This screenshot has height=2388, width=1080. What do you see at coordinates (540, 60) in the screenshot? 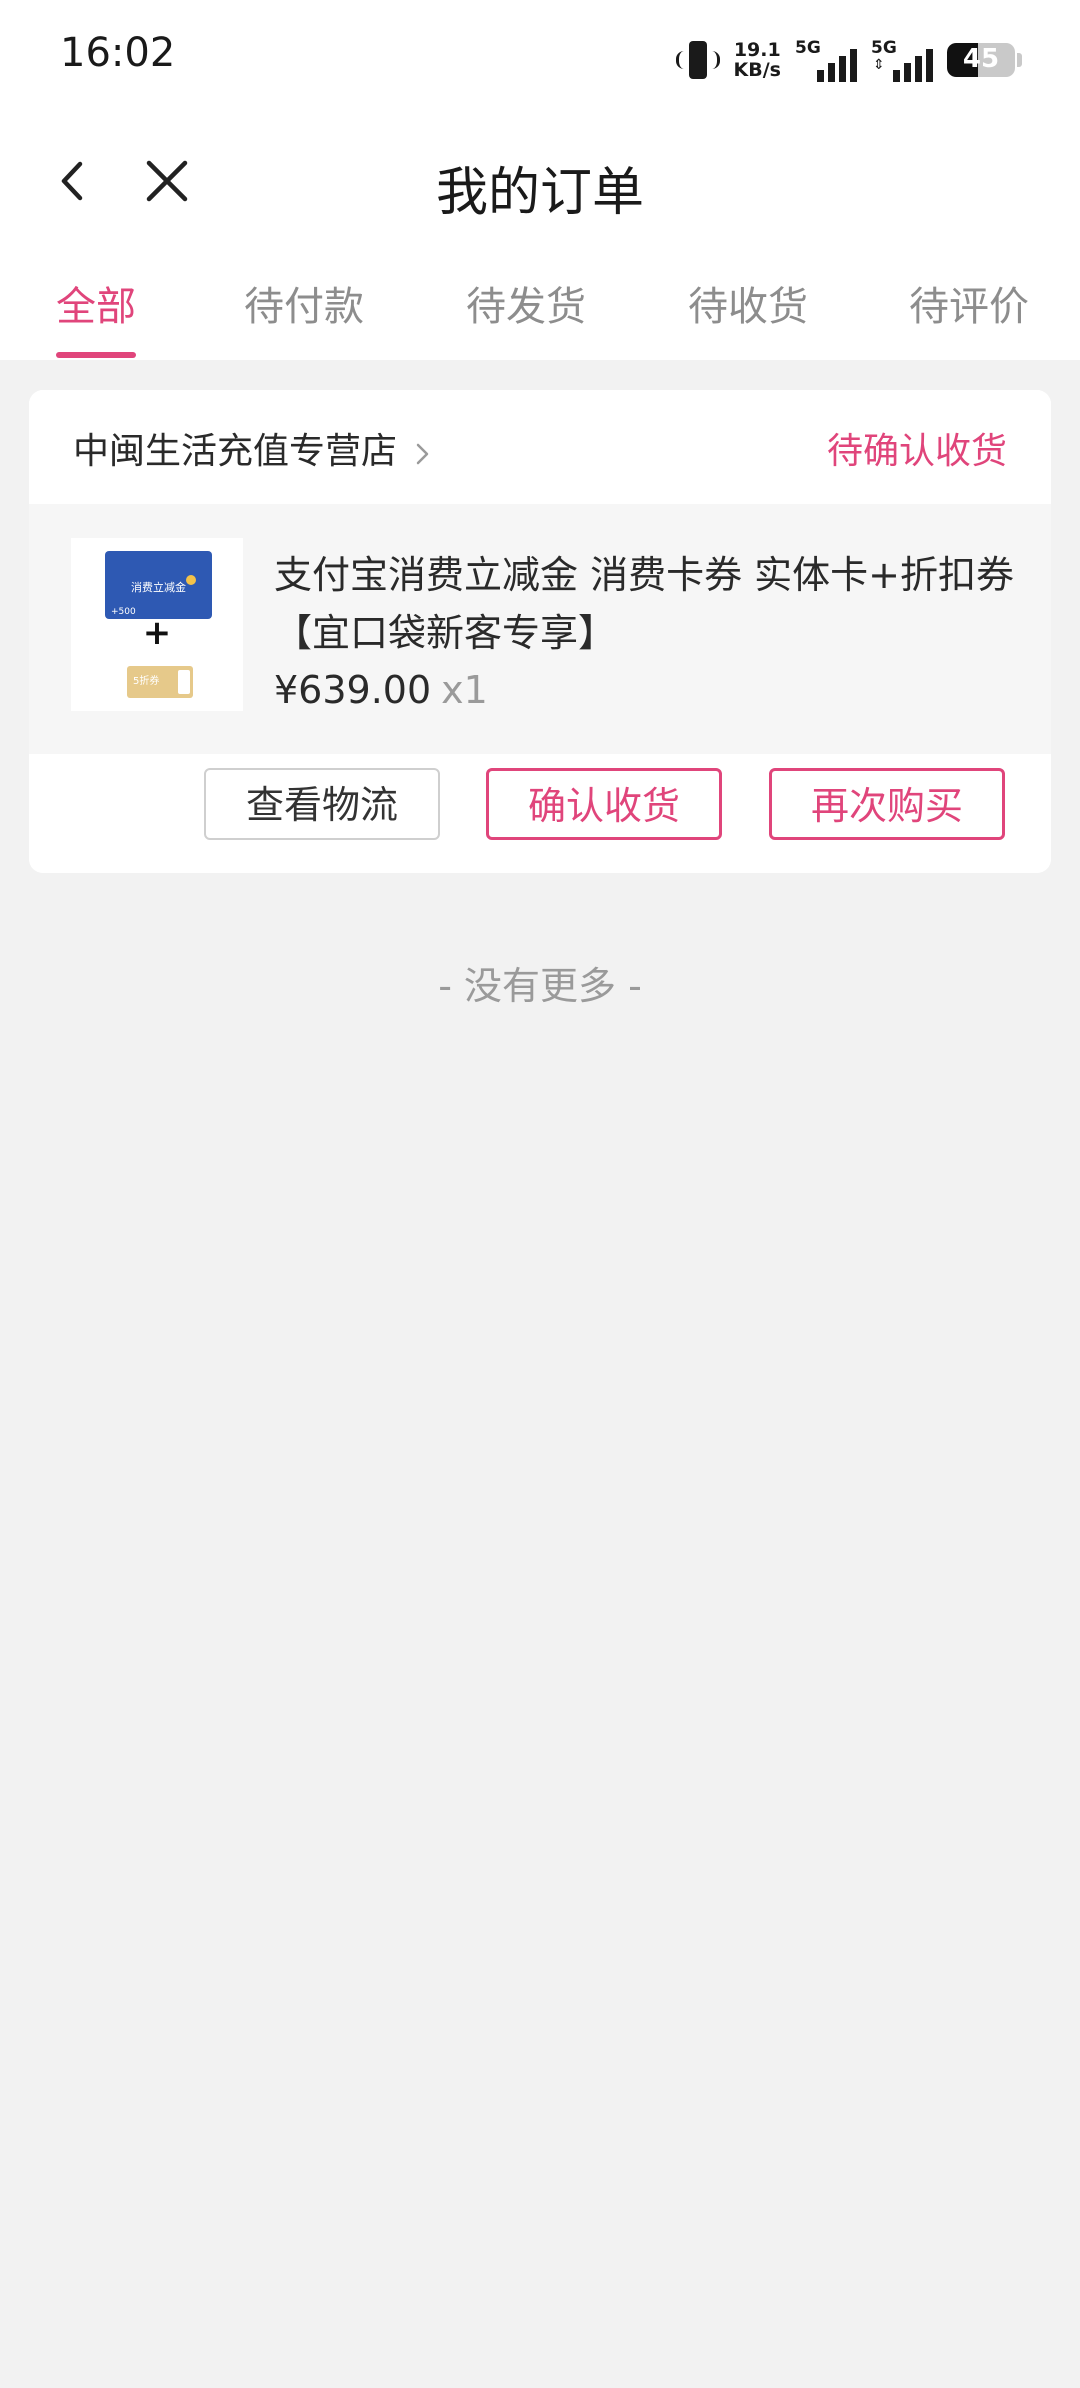
I see `status-bar: 16:02 19.1 KB/s 5G 5G ⇕ 45` at bounding box center [540, 60].